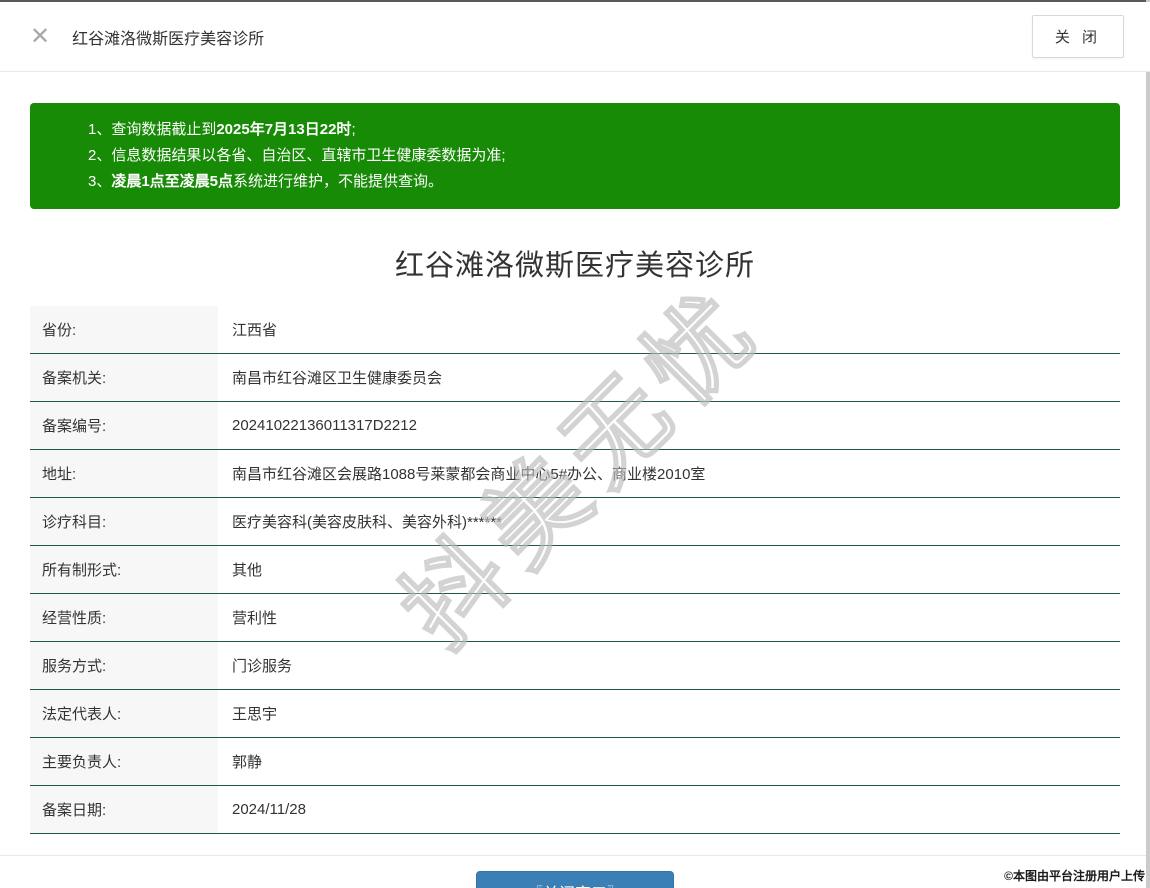 Image resolution: width=1150 pixels, height=888 pixels. I want to click on table-row: 服务方式: 门诊服务, so click(575, 665).